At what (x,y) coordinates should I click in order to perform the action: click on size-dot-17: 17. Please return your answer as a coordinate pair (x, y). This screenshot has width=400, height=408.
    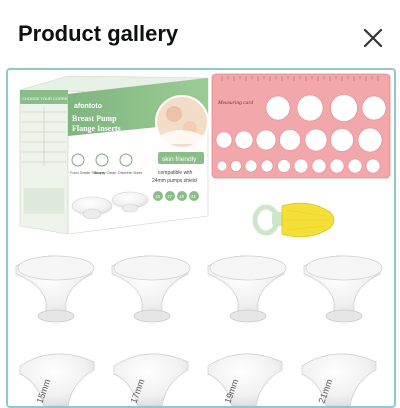
    Looking at the image, I should click on (170, 196).